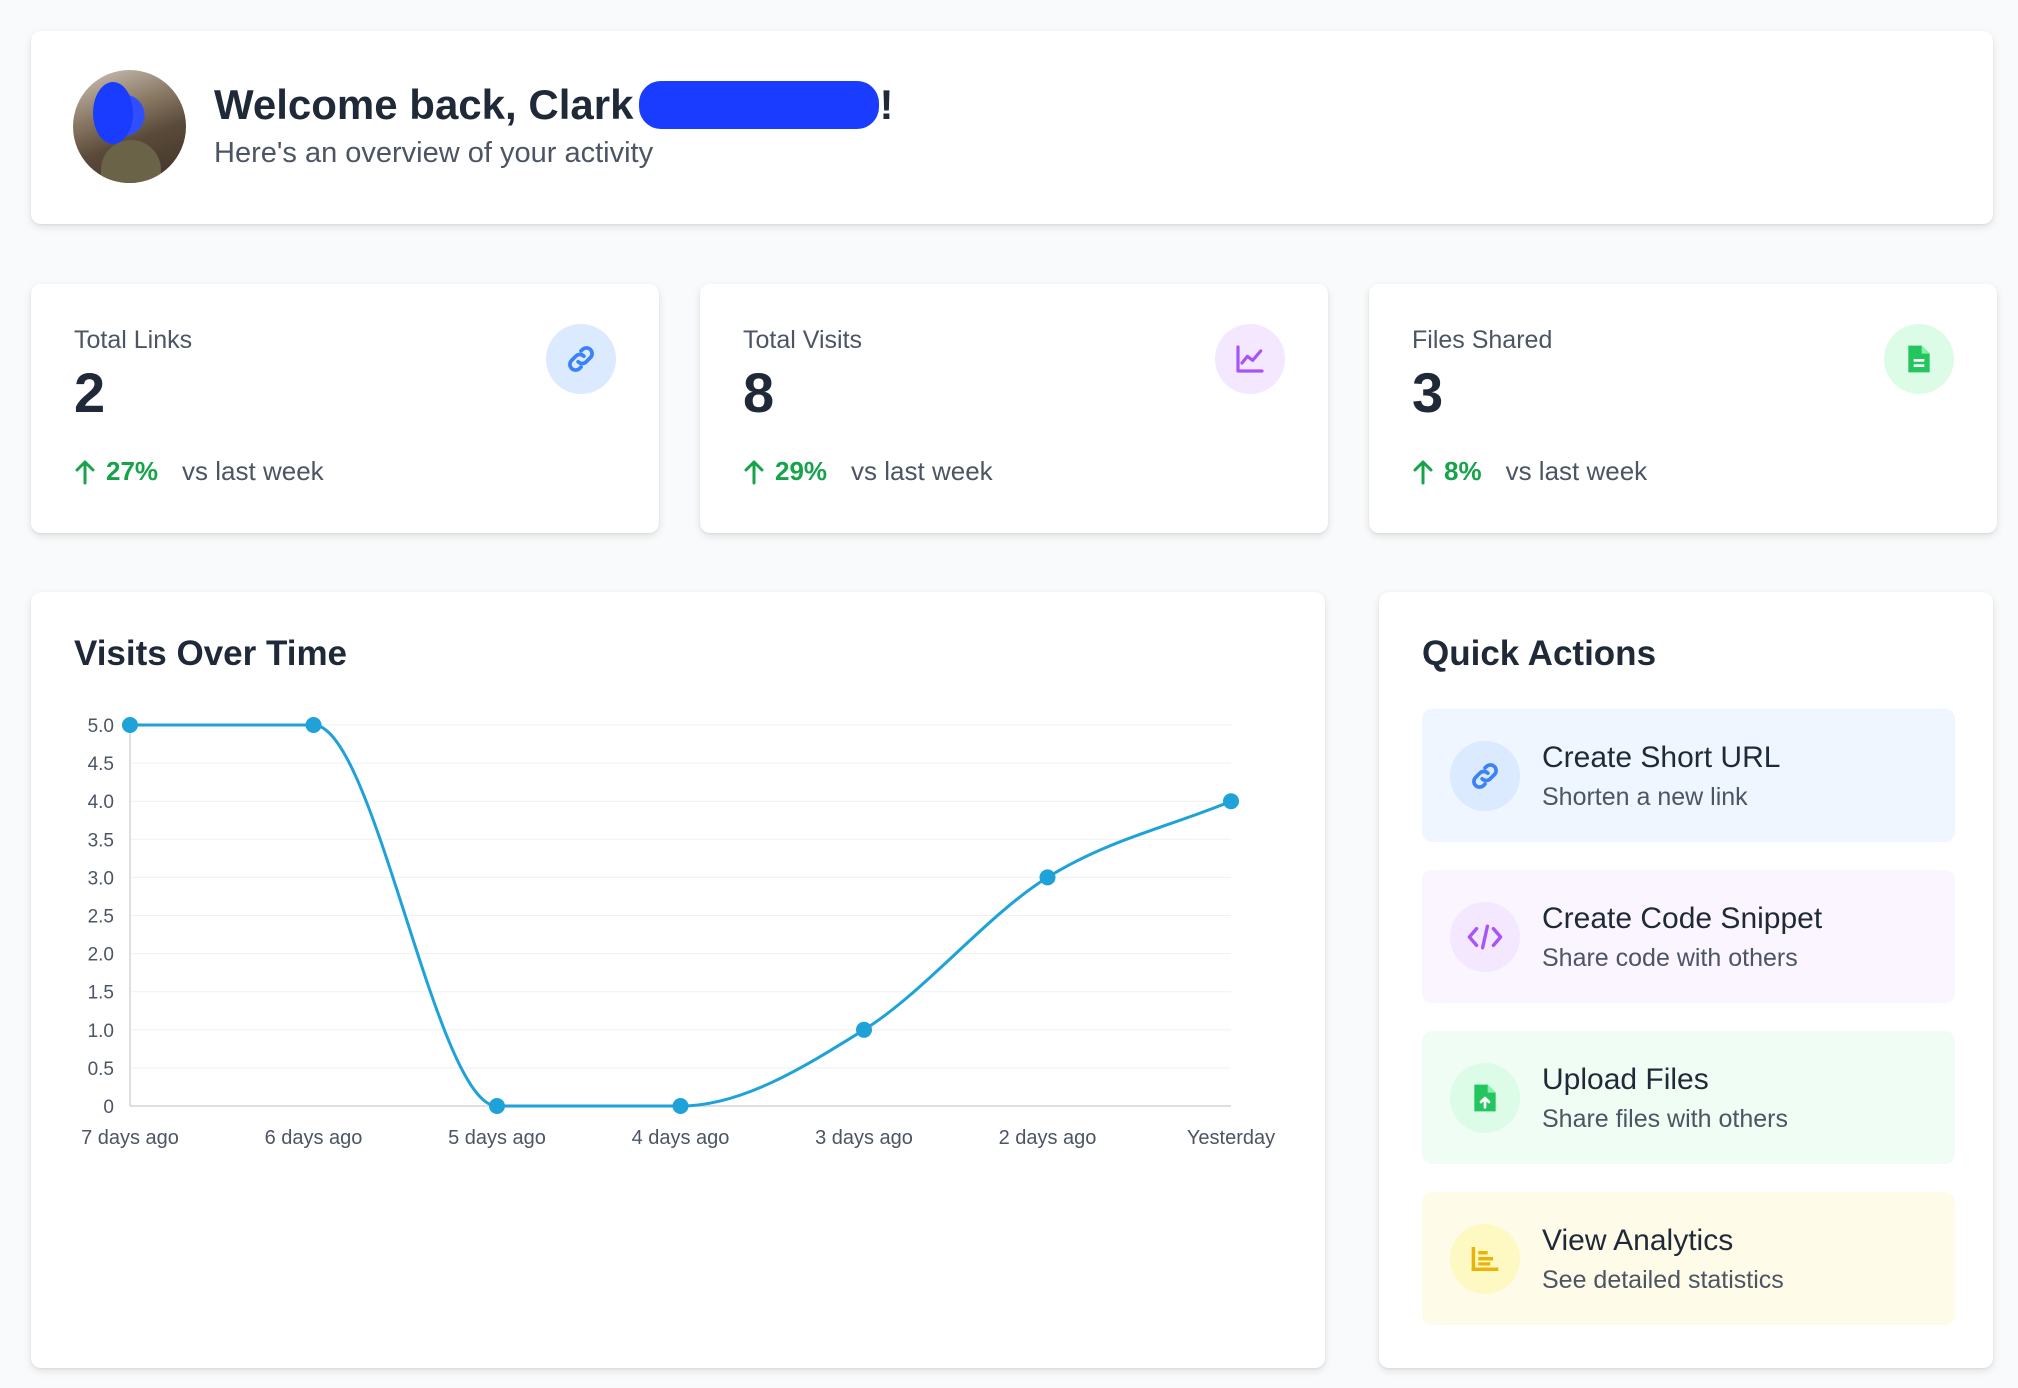 Image resolution: width=2018 pixels, height=1388 pixels. What do you see at coordinates (132, 471) in the screenshot?
I see `stat-change-pct: 27%` at bounding box center [132, 471].